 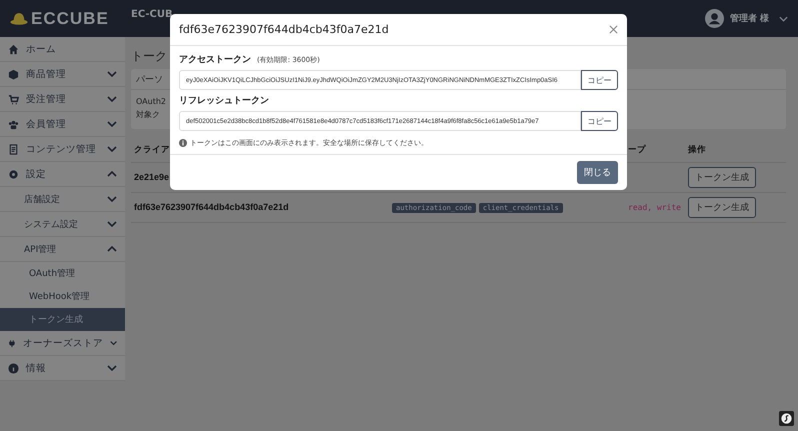 I want to click on file-icon, so click(x=13, y=149).